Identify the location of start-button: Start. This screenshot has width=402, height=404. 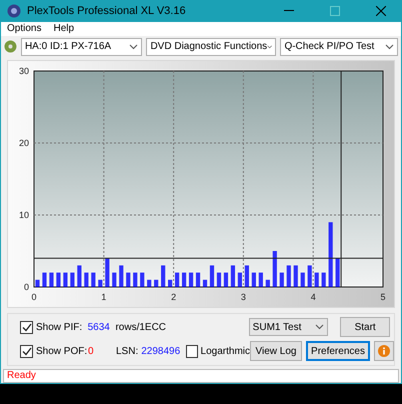
(365, 327).